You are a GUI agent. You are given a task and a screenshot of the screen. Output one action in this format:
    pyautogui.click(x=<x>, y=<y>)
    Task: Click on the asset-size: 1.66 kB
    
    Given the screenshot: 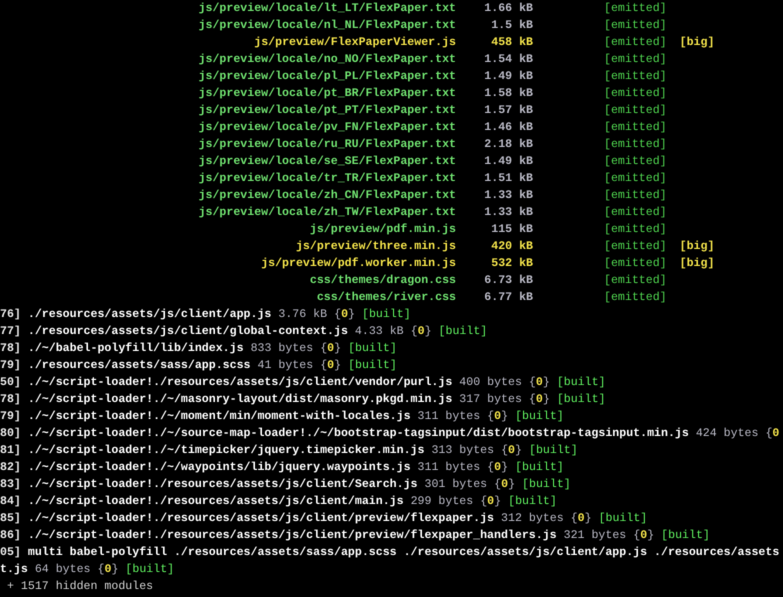 What is the action you would take?
    pyautogui.click(x=508, y=9)
    